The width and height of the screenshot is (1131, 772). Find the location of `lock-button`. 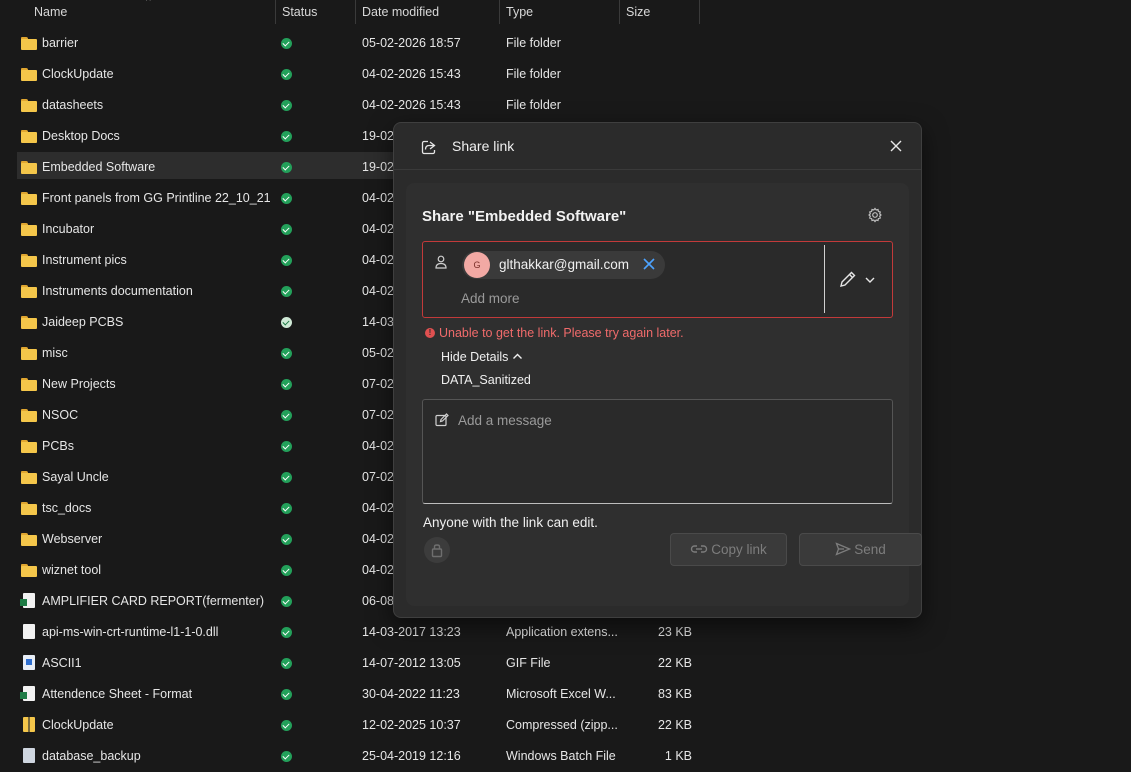

lock-button is located at coordinates (437, 550).